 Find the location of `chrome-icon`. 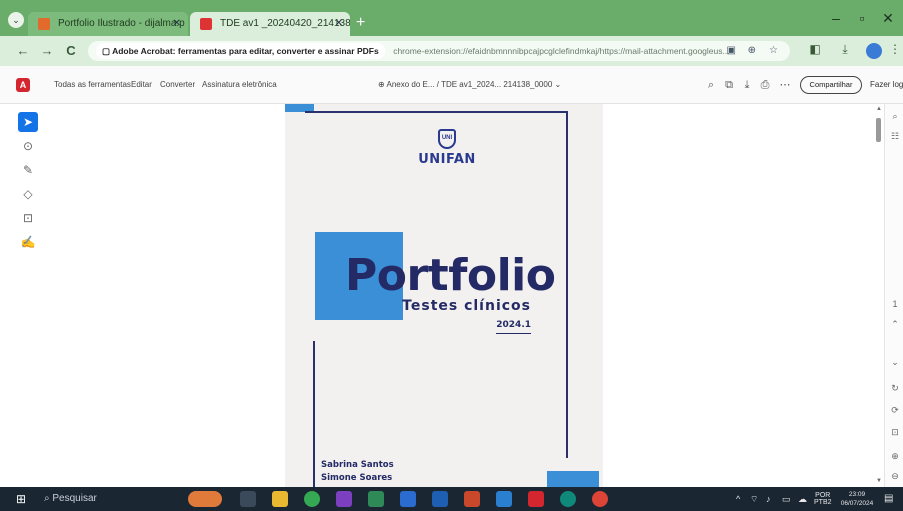

chrome-icon is located at coordinates (312, 499).